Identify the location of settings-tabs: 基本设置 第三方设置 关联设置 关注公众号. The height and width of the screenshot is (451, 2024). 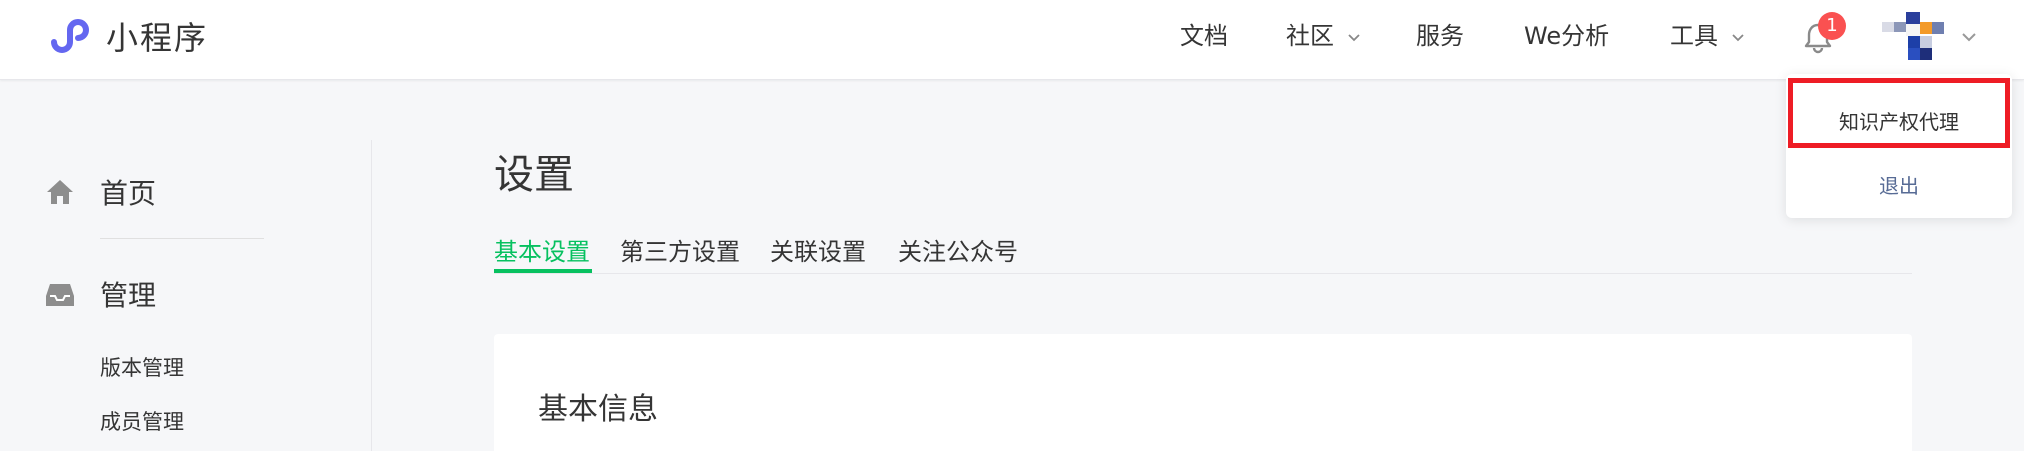
(1203, 251).